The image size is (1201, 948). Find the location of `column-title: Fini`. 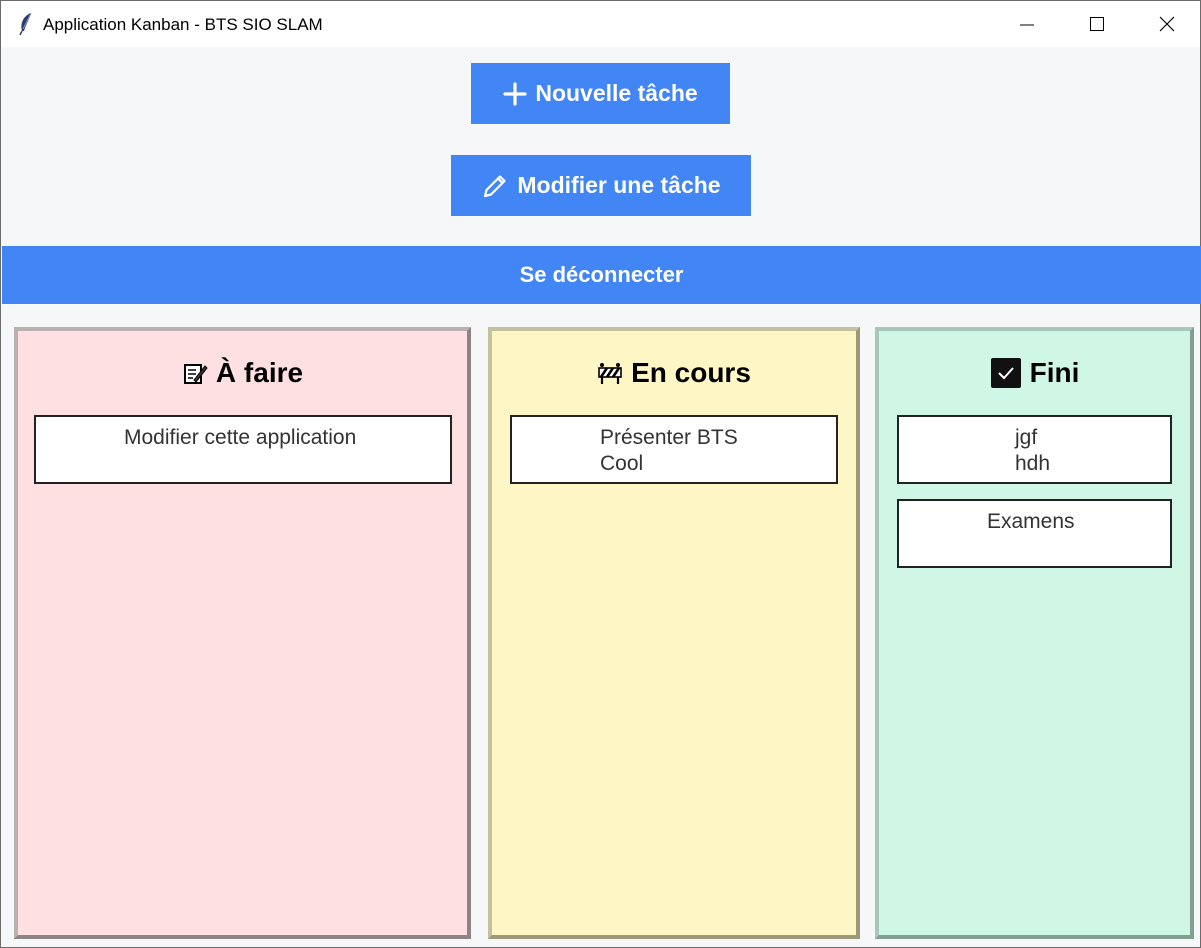

column-title: Fini is located at coordinates (1054, 372).